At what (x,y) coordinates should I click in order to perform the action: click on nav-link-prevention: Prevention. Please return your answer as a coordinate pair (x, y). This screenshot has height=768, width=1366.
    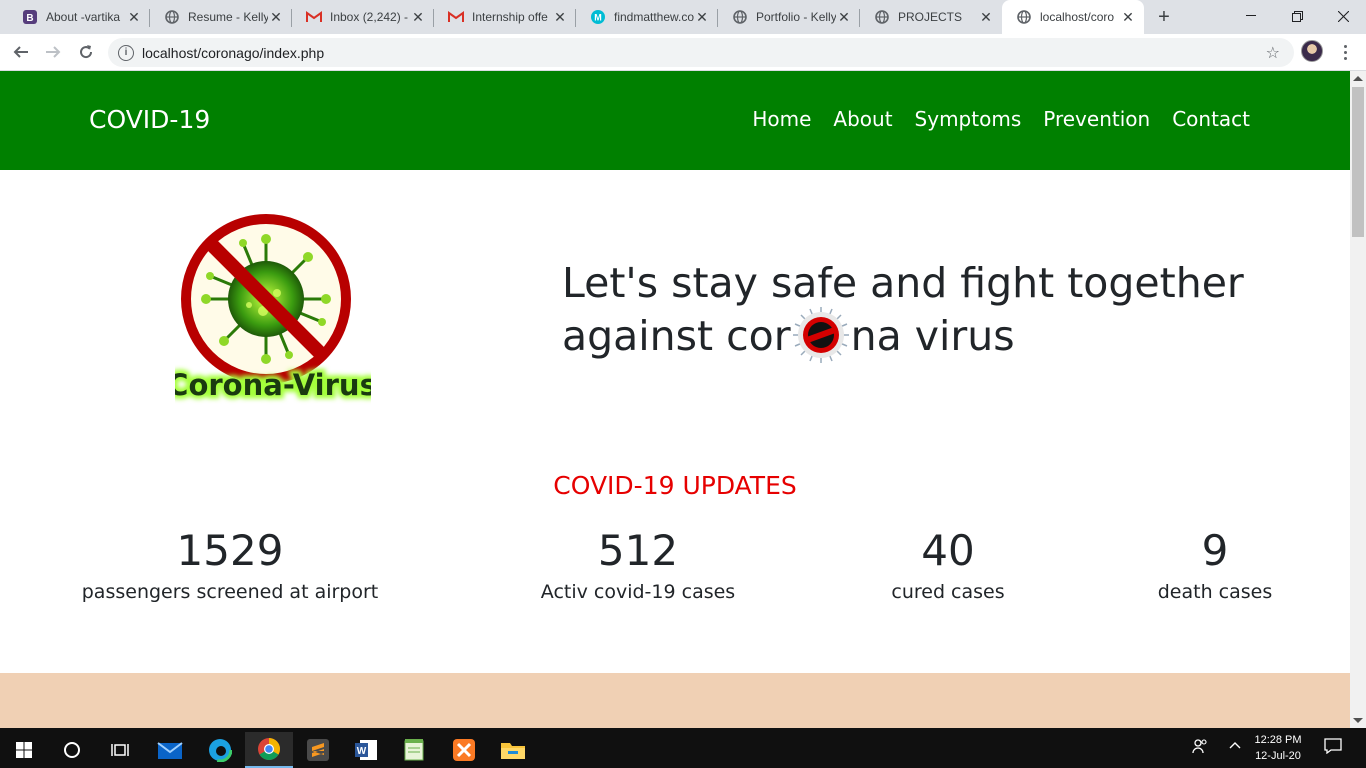
    Looking at the image, I should click on (1096, 119).